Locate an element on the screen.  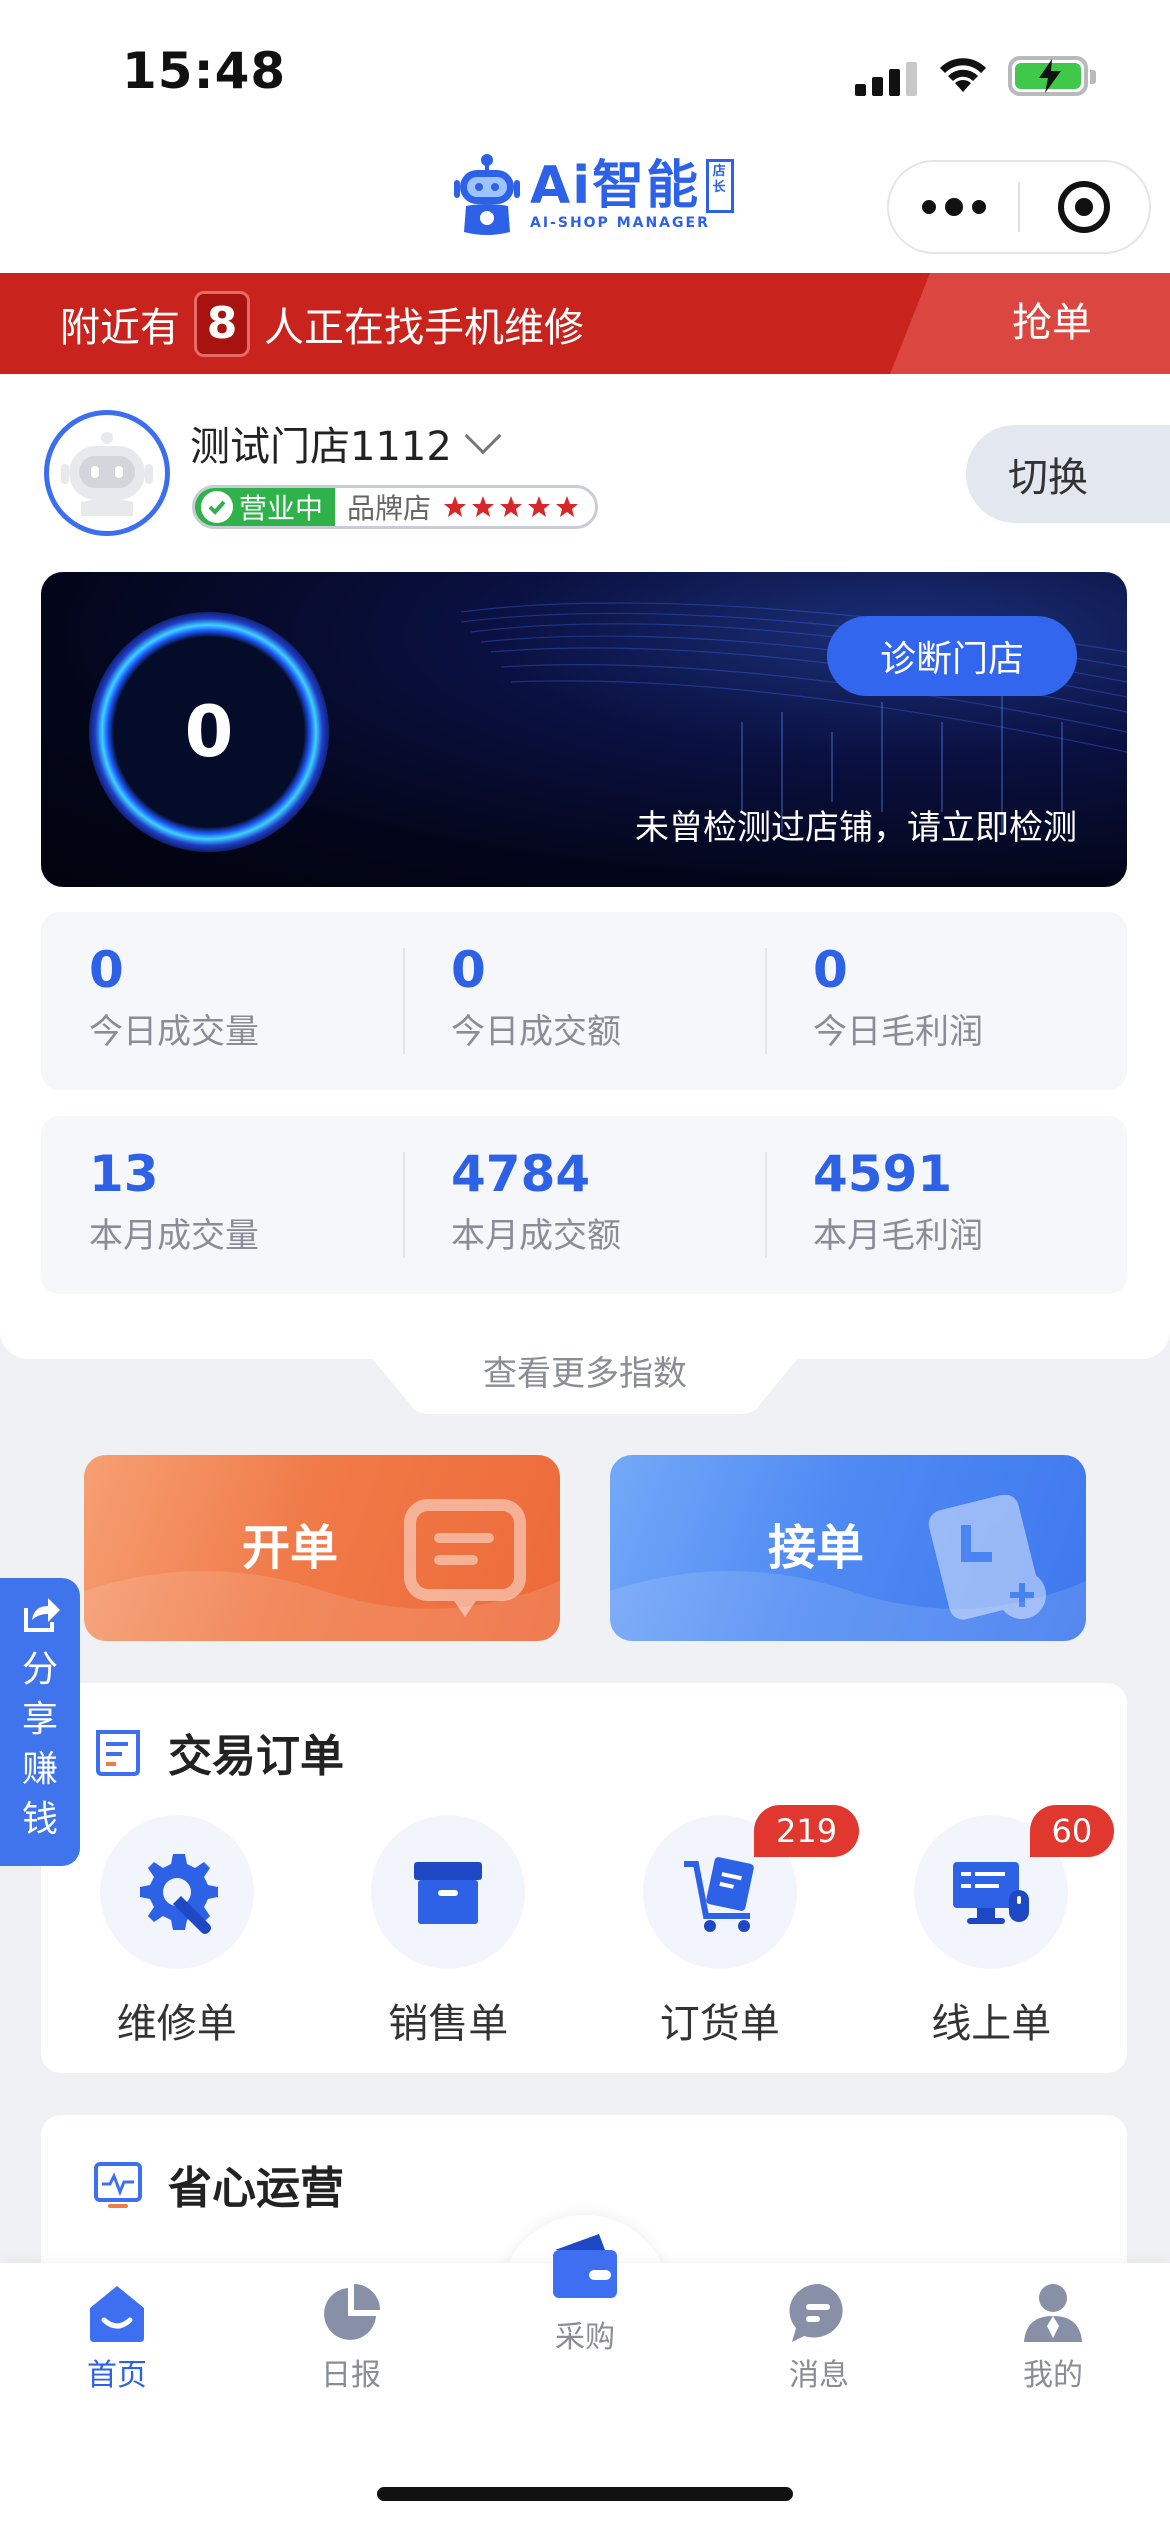
store-status-badges: 营业中 品牌店 is located at coordinates (395, 507).